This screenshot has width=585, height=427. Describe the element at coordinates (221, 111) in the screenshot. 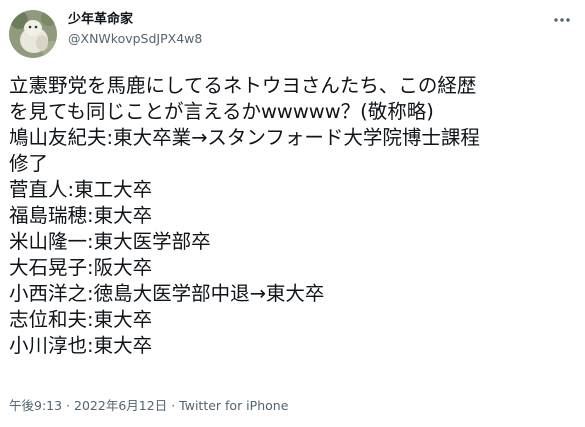

I see `tweet-text-line: を見ても同じことが言えるかwwwww？(敬称略)` at that location.